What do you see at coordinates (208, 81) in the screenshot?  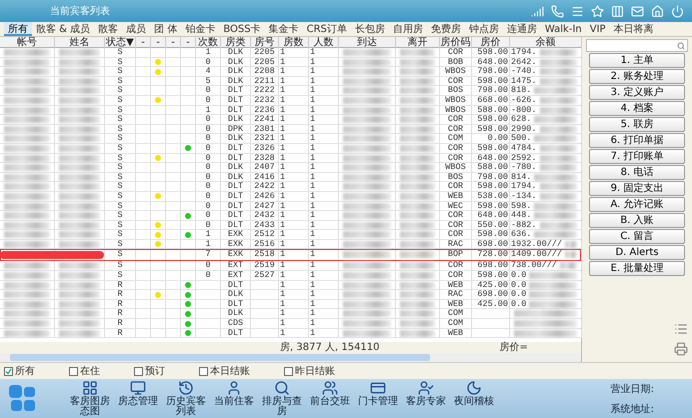 I see `table-cell: 5` at bounding box center [208, 81].